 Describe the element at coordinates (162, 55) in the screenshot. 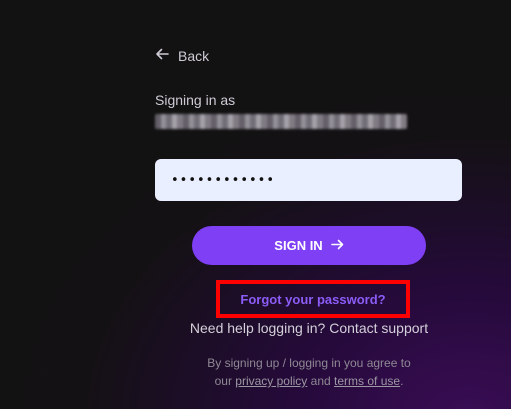

I see `arrow-left-icon` at that location.